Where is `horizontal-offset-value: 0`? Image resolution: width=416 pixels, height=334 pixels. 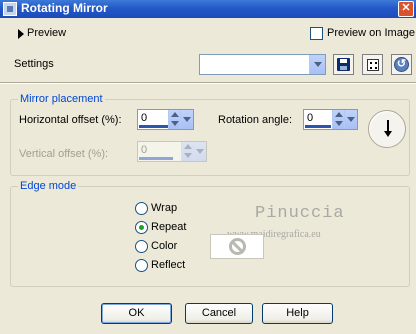
horizontal-offset-value: 0 is located at coordinates (144, 118).